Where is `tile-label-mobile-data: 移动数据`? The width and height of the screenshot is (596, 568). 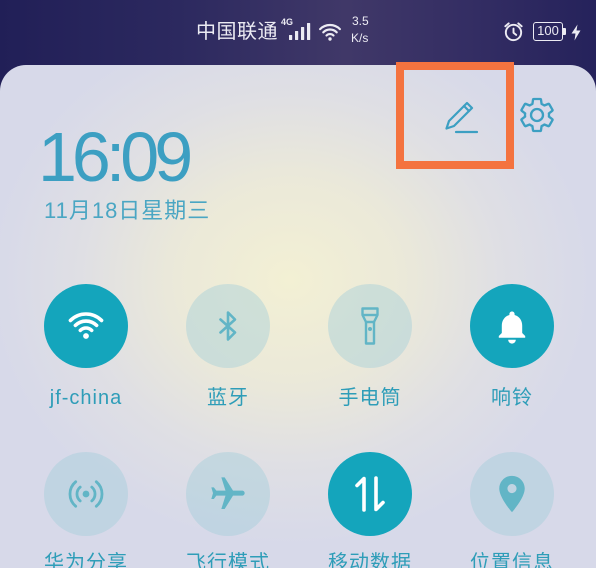 tile-label-mobile-data: 移动数据 is located at coordinates (370, 560).